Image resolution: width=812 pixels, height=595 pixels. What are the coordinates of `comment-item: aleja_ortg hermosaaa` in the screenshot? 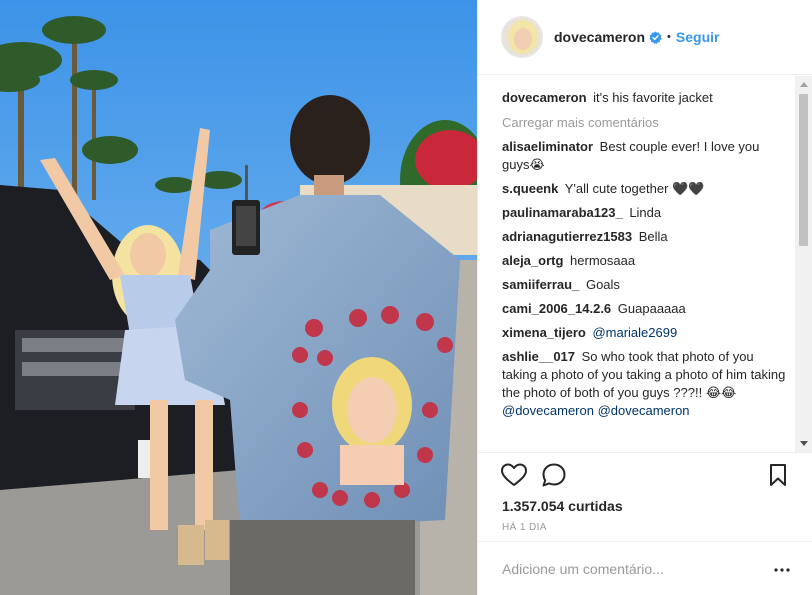 It's located at (644, 261).